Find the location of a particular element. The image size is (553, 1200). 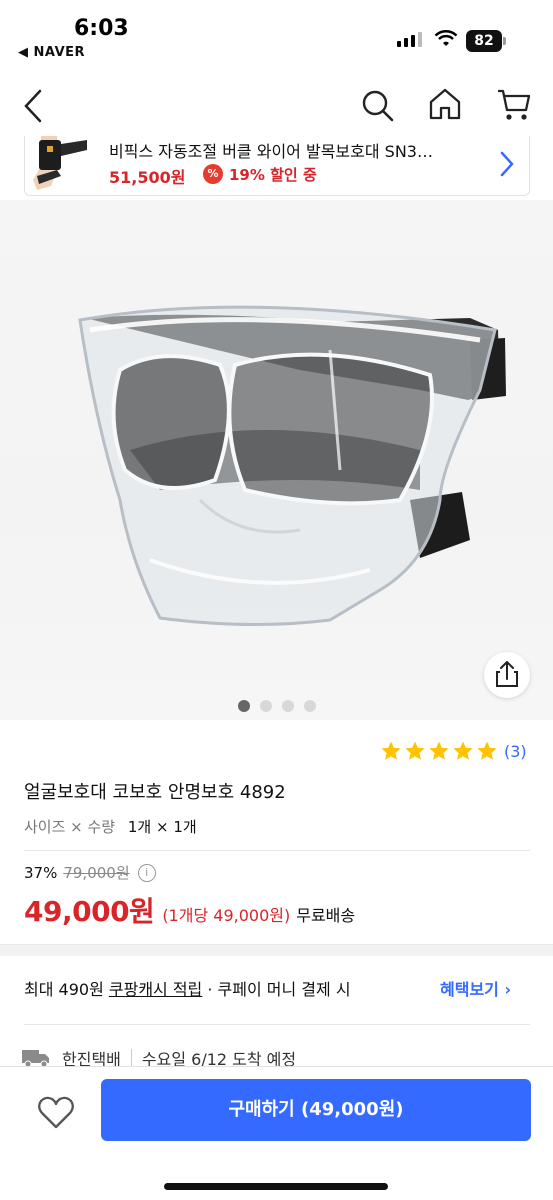

battery-icon: 82 is located at coordinates (484, 41).